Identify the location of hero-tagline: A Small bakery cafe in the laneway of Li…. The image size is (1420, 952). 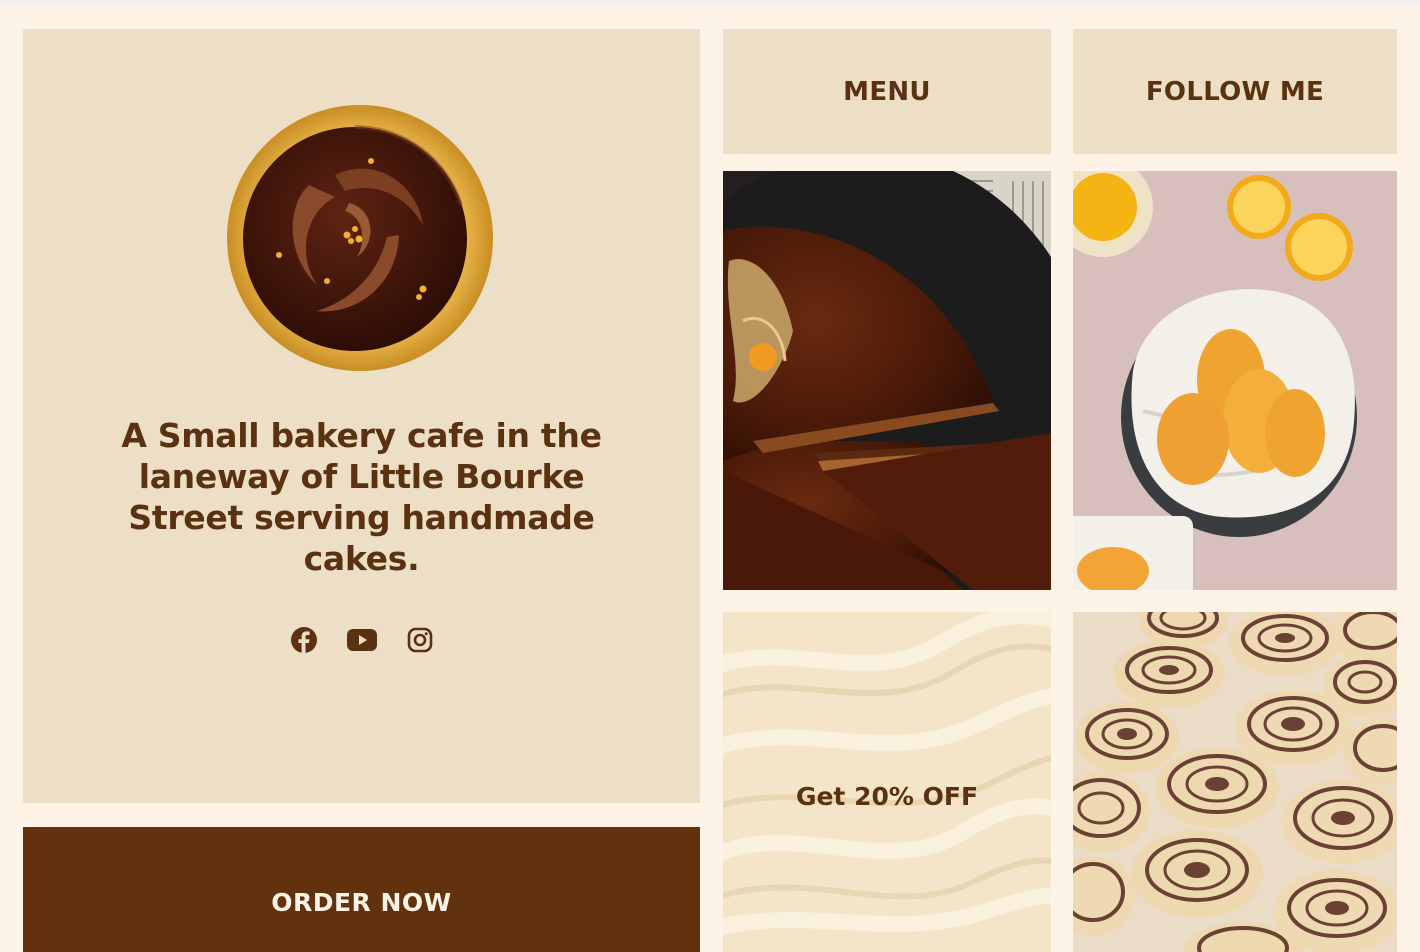
(361, 497).